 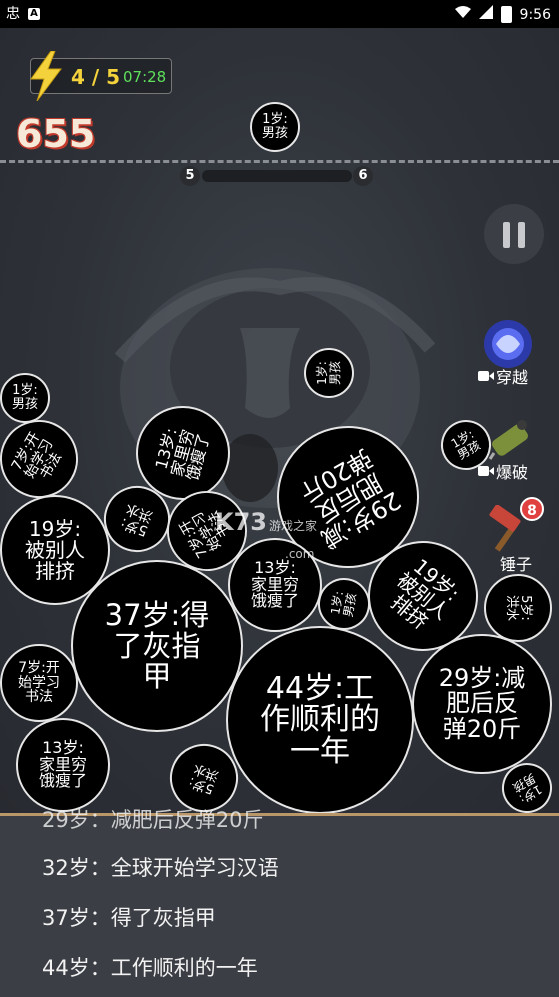 I want to click on lightning-bolt-icon, so click(x=46, y=76).